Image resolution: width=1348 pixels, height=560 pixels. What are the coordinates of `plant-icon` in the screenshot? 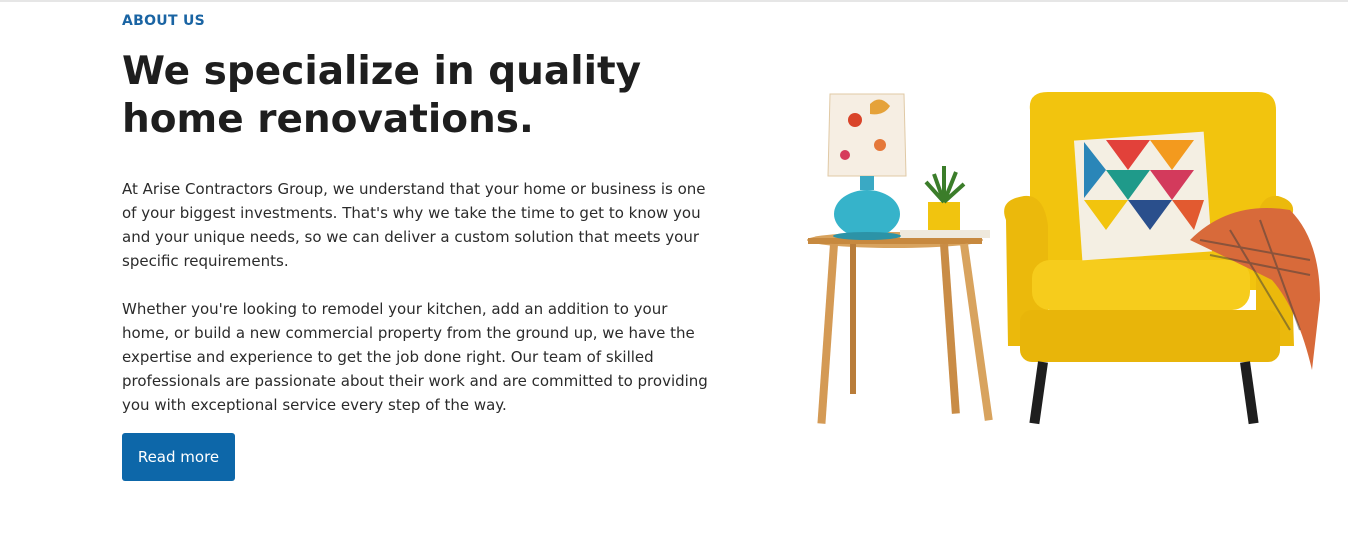 It's located at (945, 198).